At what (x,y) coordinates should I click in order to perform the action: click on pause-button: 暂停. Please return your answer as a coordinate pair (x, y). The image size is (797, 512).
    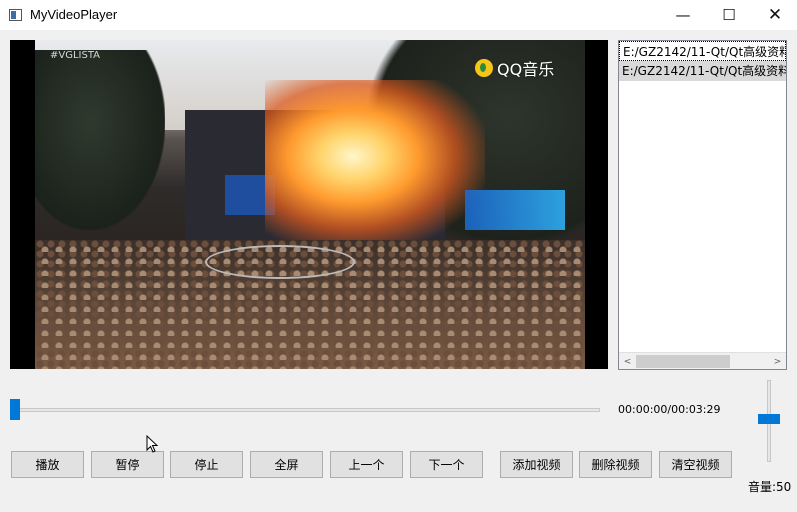
    Looking at the image, I should click on (127, 464).